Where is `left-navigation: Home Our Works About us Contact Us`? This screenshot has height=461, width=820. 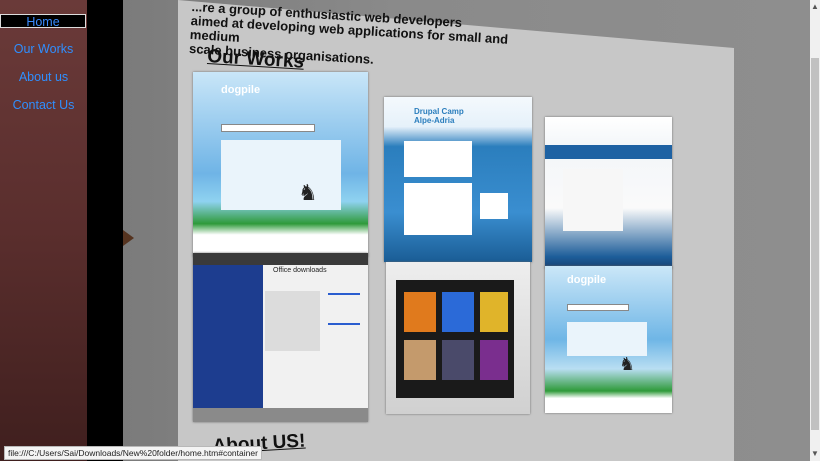 left-navigation: Home Our Works About us Contact Us is located at coordinates (43, 230).